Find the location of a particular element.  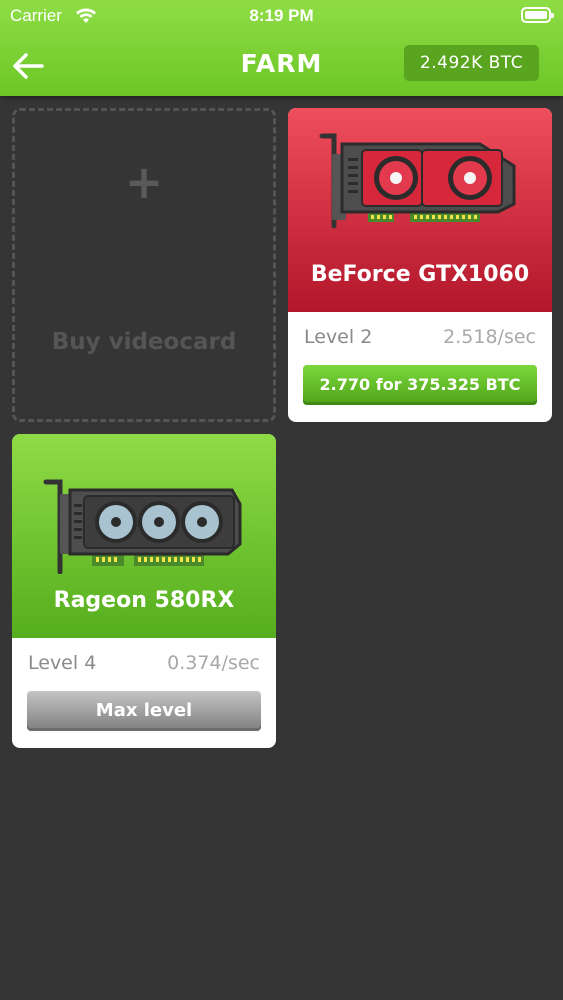

upgrade-button: 2.770 for 375.325 BTC is located at coordinates (420, 385).